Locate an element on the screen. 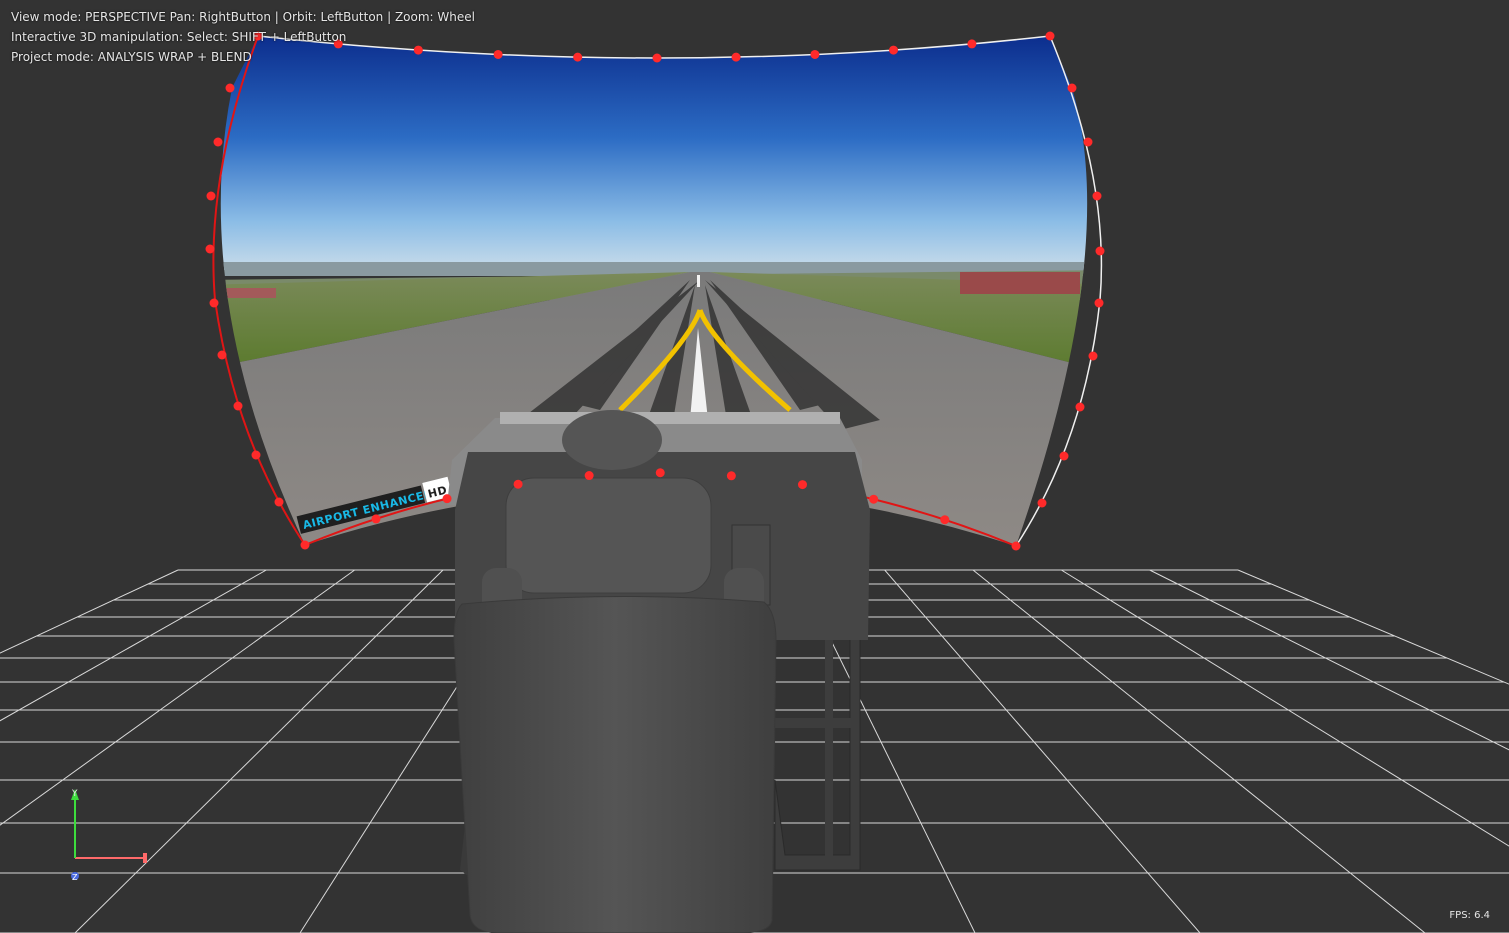 This screenshot has height=933, width=1509. z-axis-label: Z is located at coordinates (75, 877).